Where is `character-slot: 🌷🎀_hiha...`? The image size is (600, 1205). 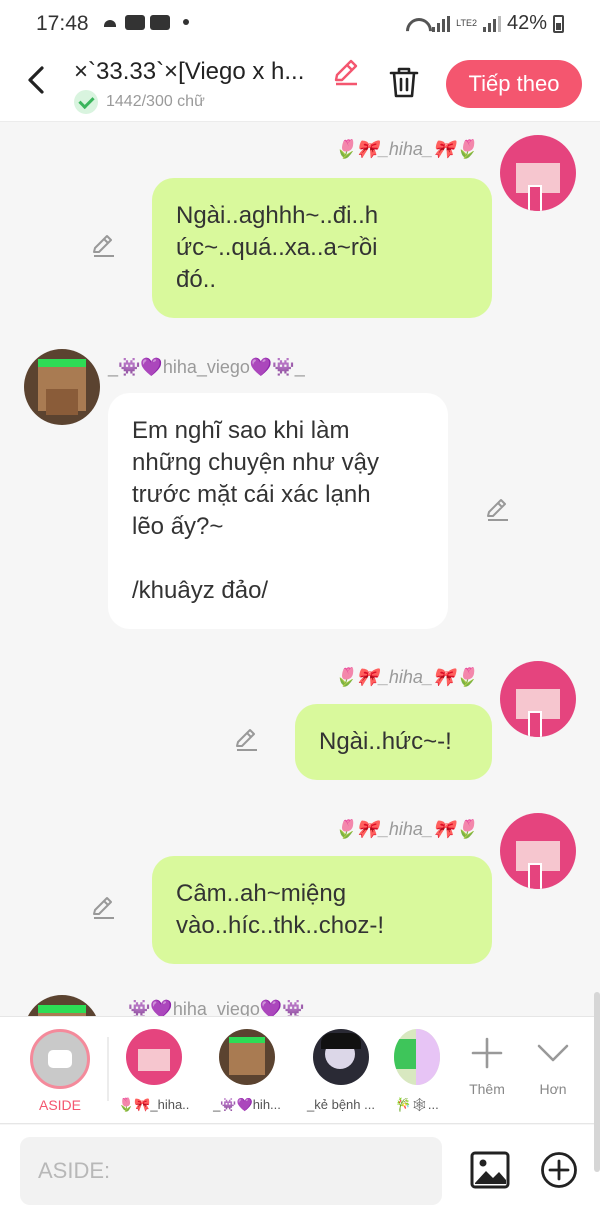
character-slot: 🌷🎀_hiha... is located at coordinates (154, 1071).